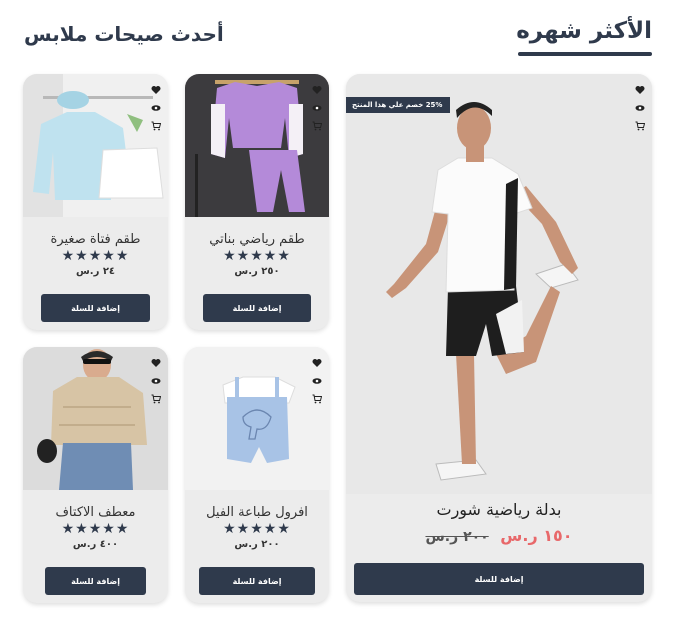  What do you see at coordinates (95, 418) in the screenshot?
I see `product-image-puffer-coat` at bounding box center [95, 418].